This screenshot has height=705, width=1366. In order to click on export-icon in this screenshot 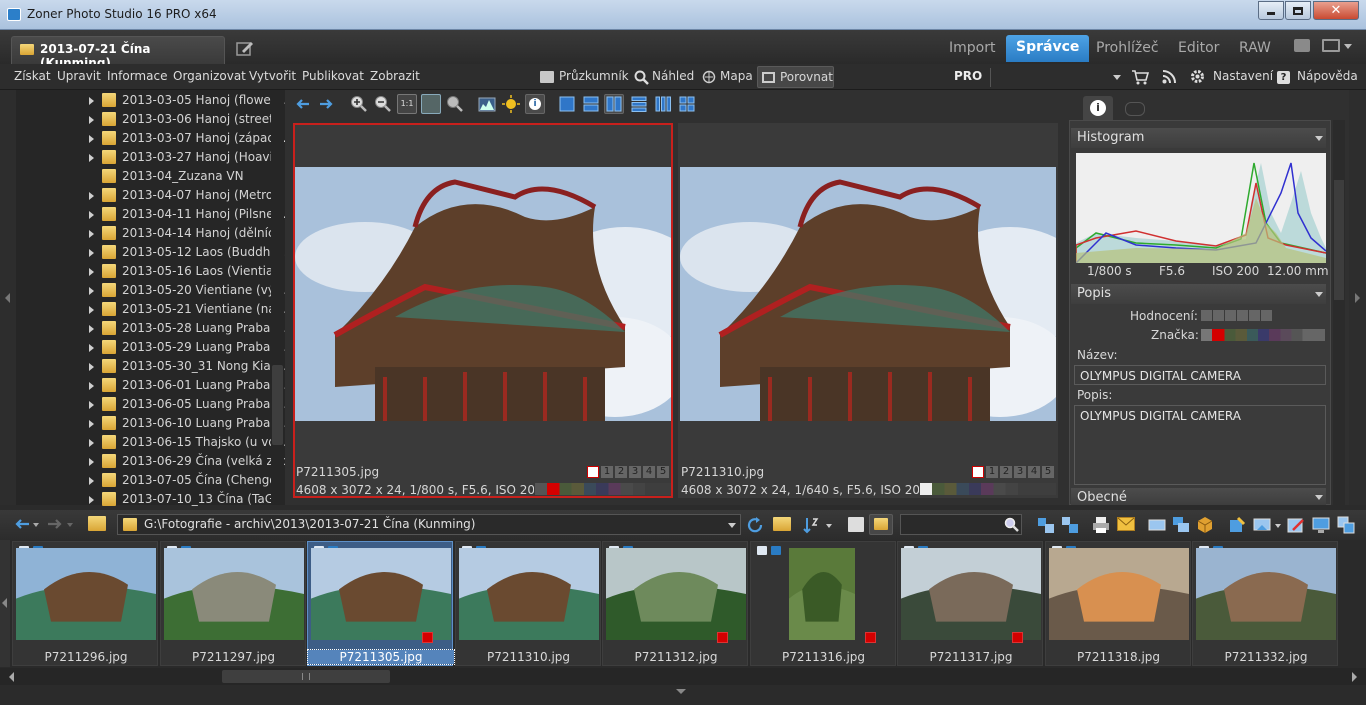, I will do `click(1262, 525)`.